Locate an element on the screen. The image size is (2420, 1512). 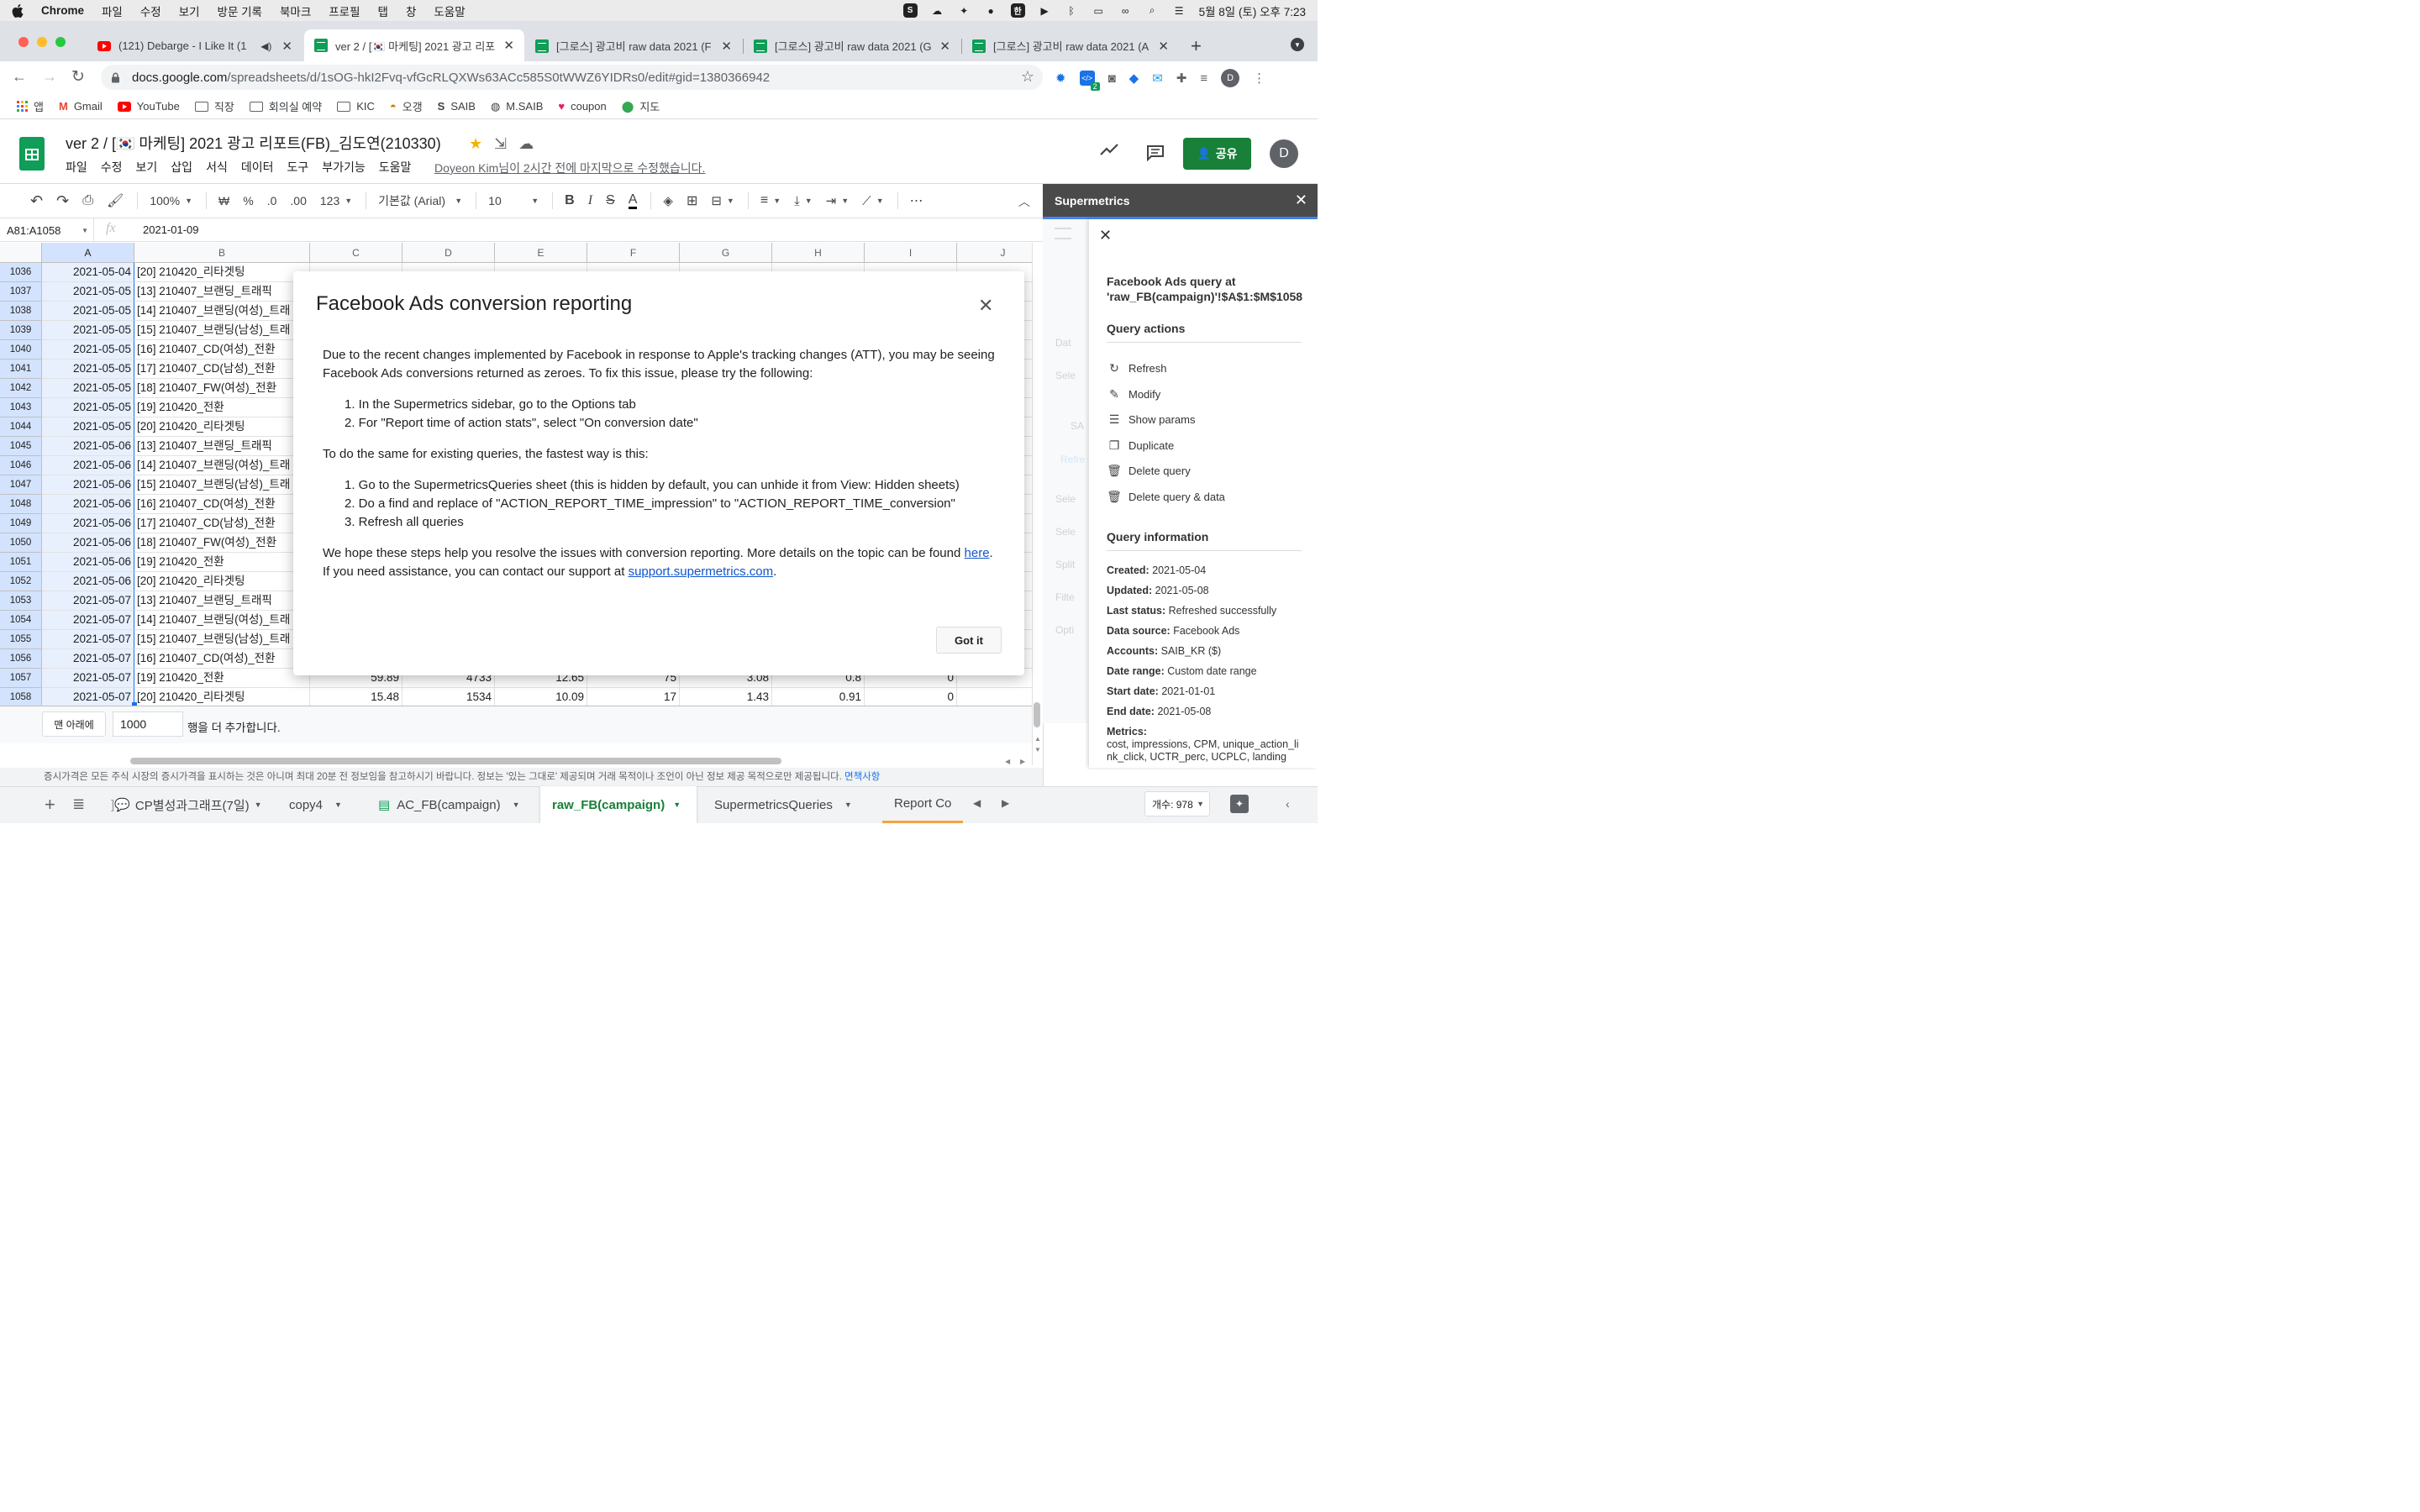
value-cell: 1534 is located at coordinates (449, 697).